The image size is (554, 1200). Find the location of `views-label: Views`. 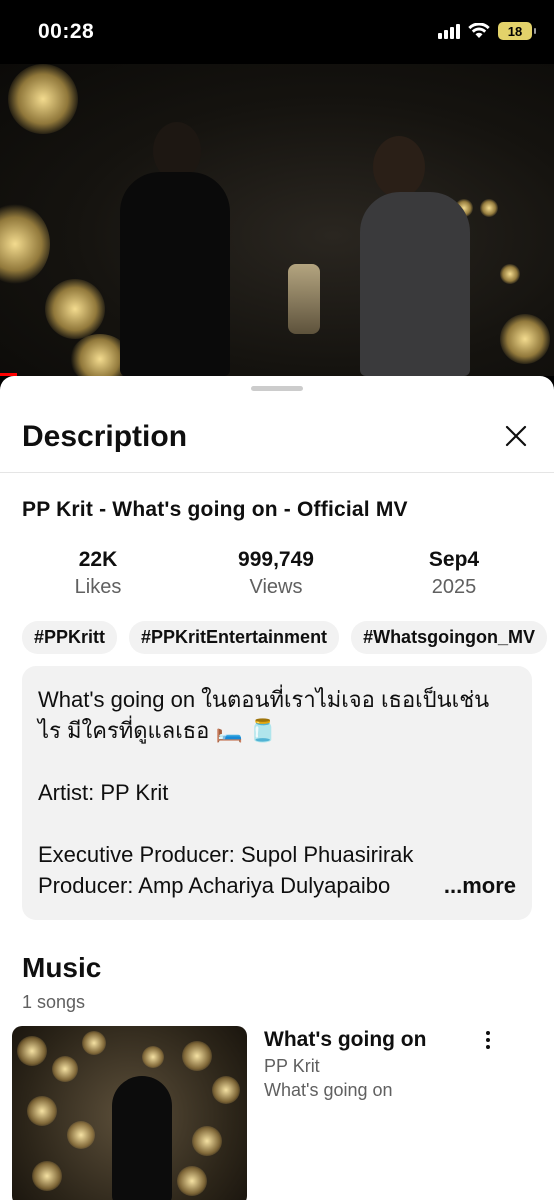

views-label: Views is located at coordinates (276, 587).